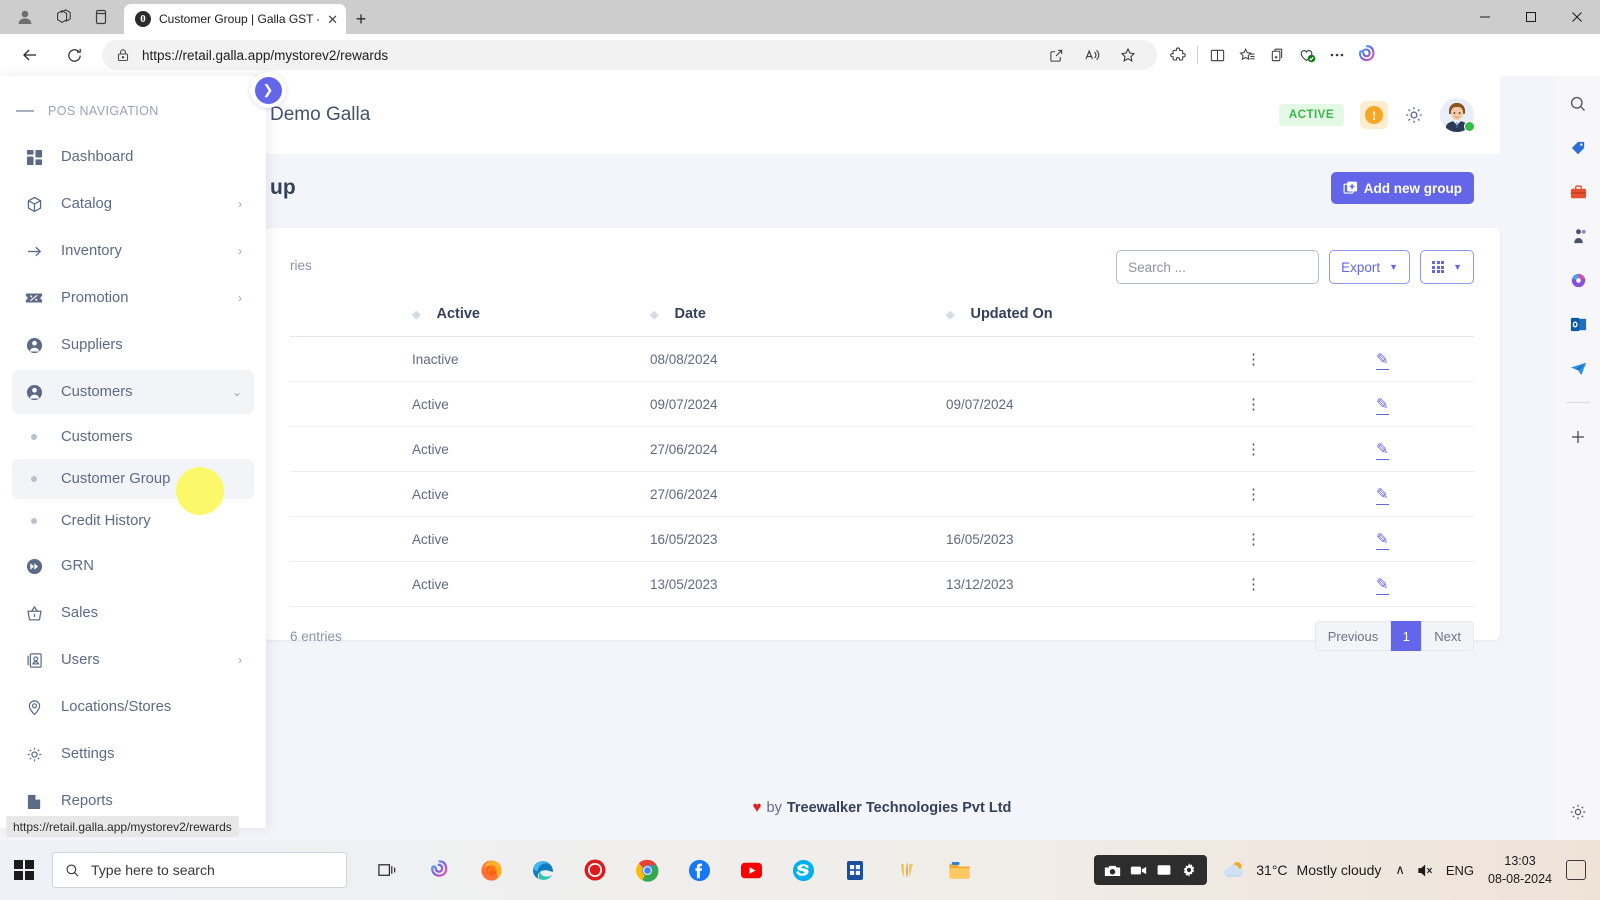 The image size is (1600, 900). What do you see at coordinates (1578, 368) in the screenshot?
I see `paper-plane-icon` at bounding box center [1578, 368].